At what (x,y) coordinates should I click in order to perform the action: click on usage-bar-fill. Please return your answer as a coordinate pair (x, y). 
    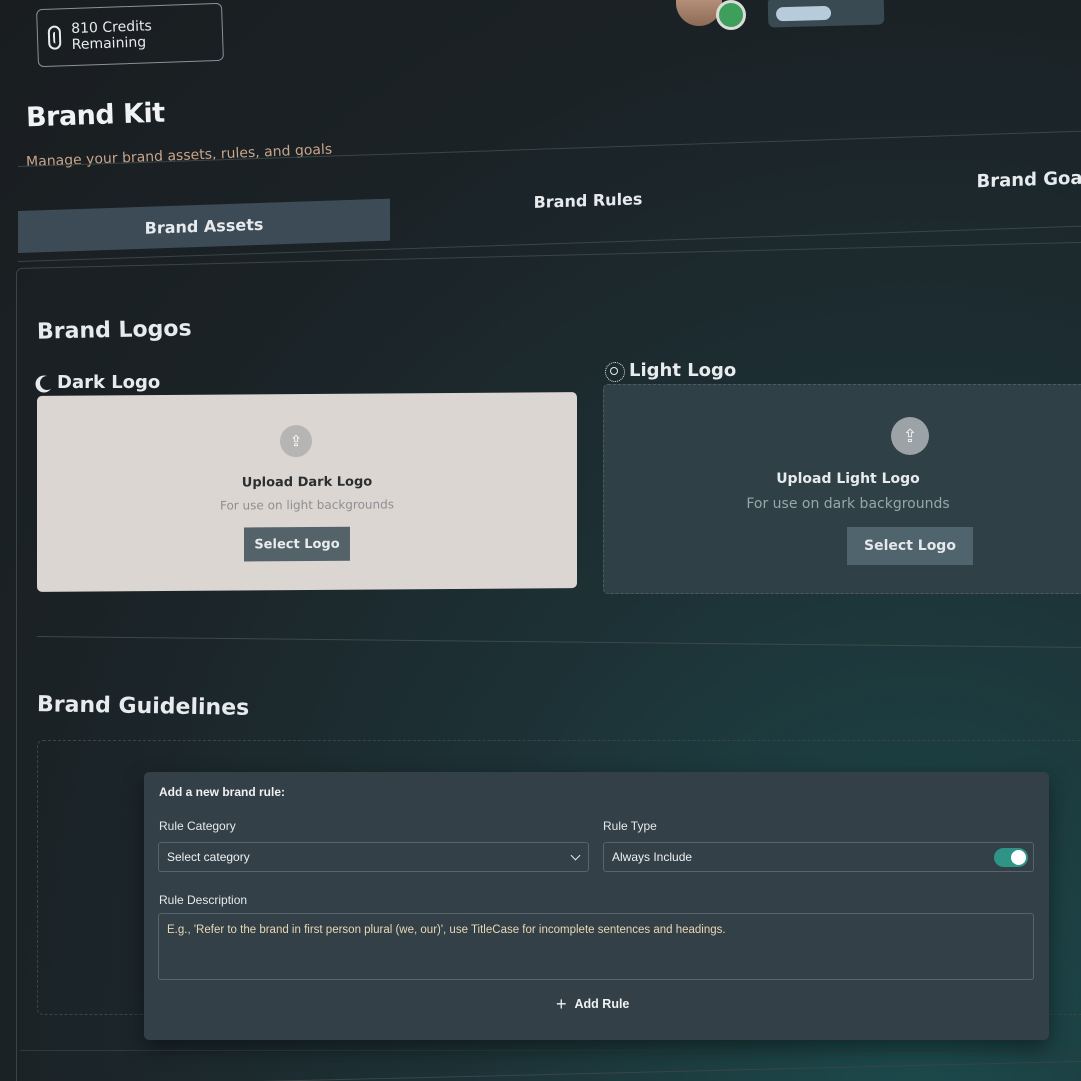
    Looking at the image, I should click on (803, 13).